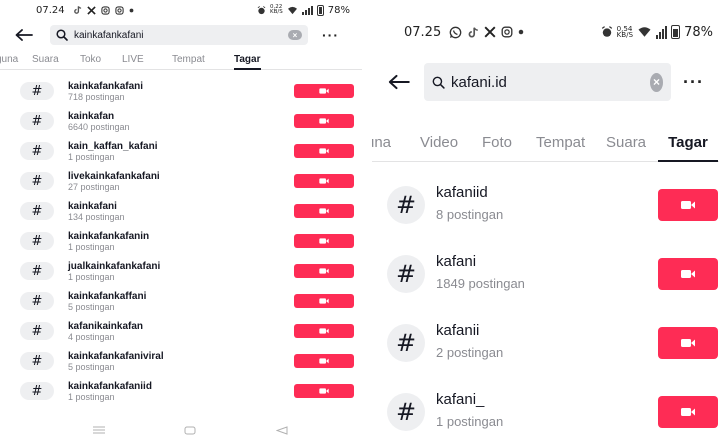  What do you see at coordinates (497, 142) in the screenshot?
I see `tab-photos: Foto` at bounding box center [497, 142].